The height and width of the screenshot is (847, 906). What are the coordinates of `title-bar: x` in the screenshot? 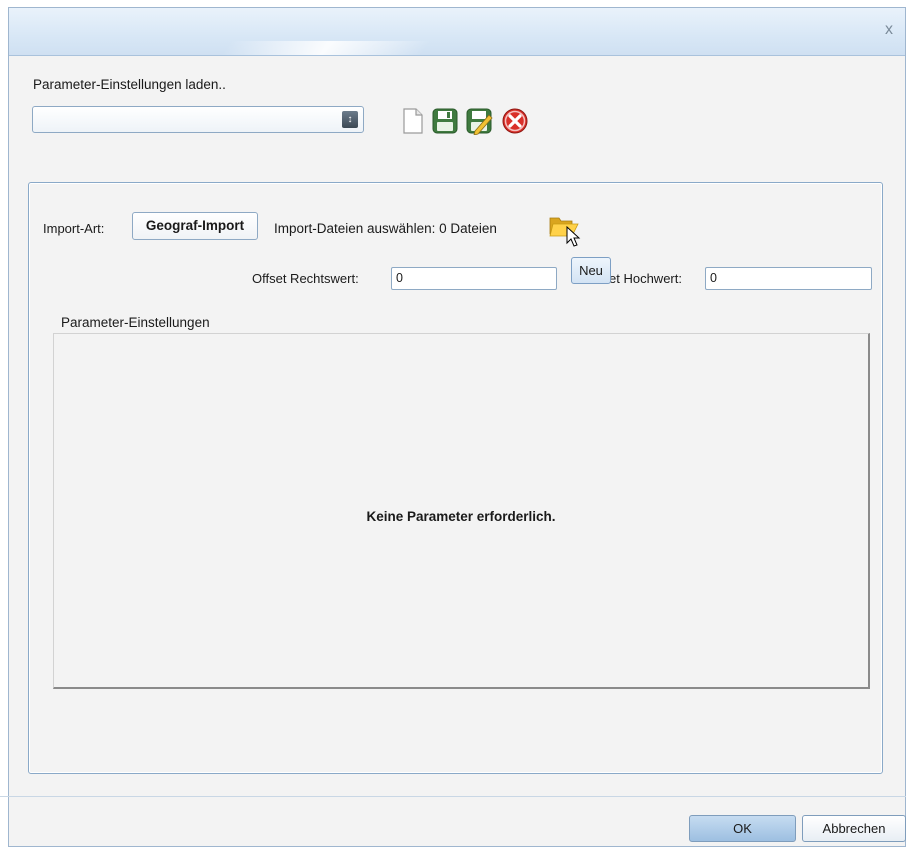 It's located at (457, 32).